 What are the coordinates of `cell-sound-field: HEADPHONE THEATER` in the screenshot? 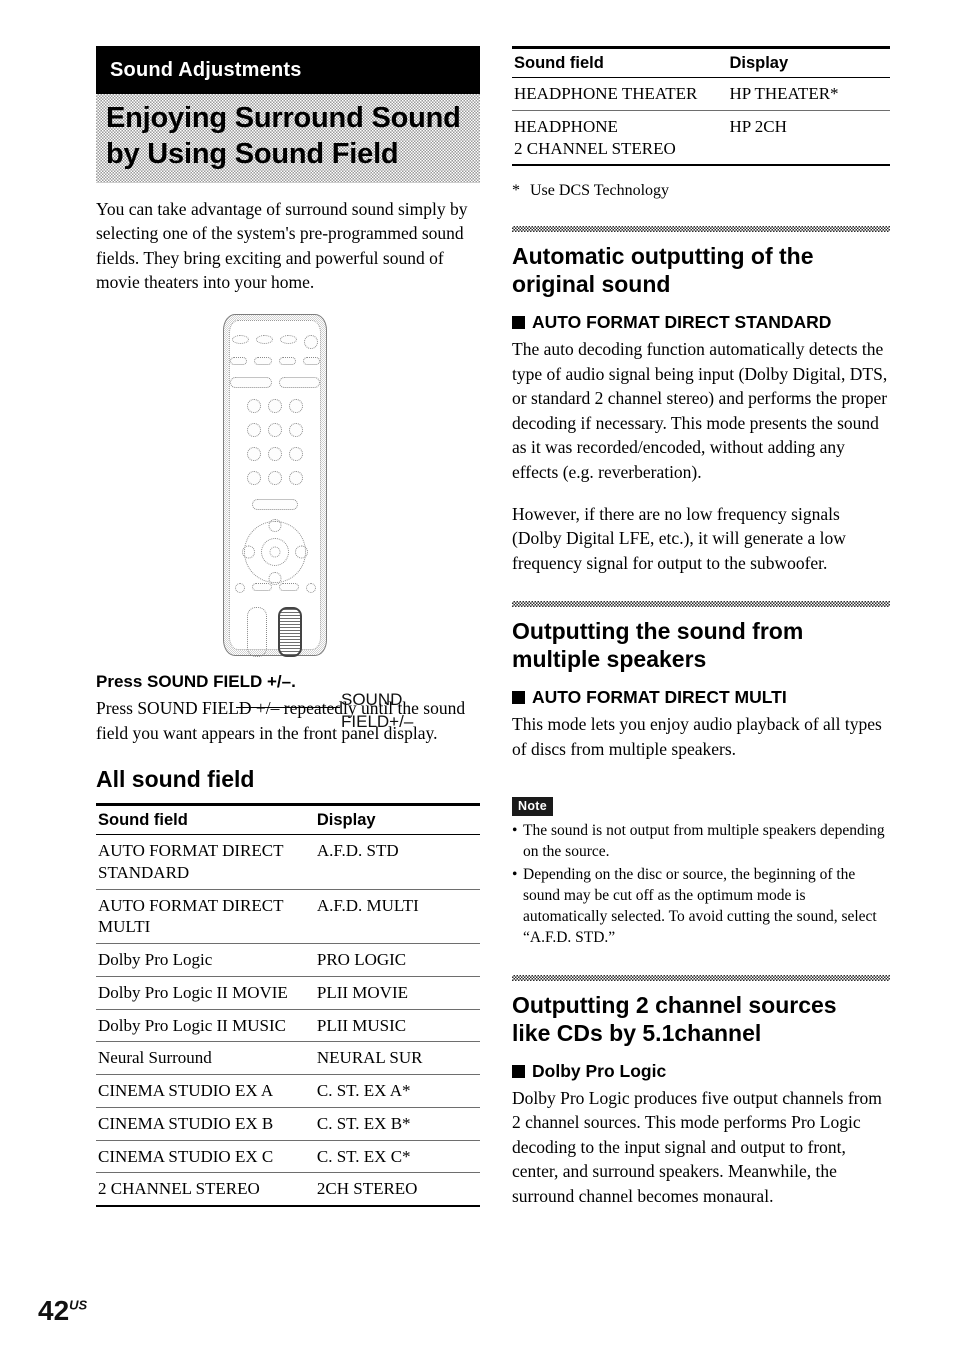 It's located at (620, 94).